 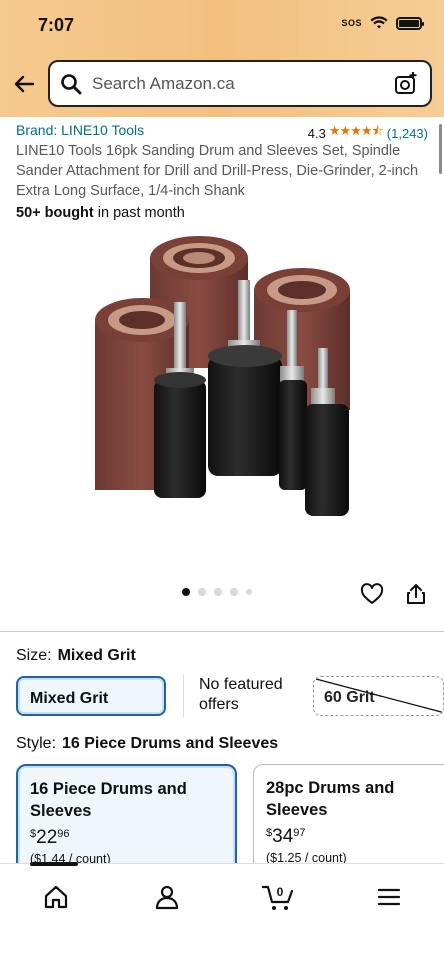 I want to click on review-count: (1,243), so click(x=407, y=133).